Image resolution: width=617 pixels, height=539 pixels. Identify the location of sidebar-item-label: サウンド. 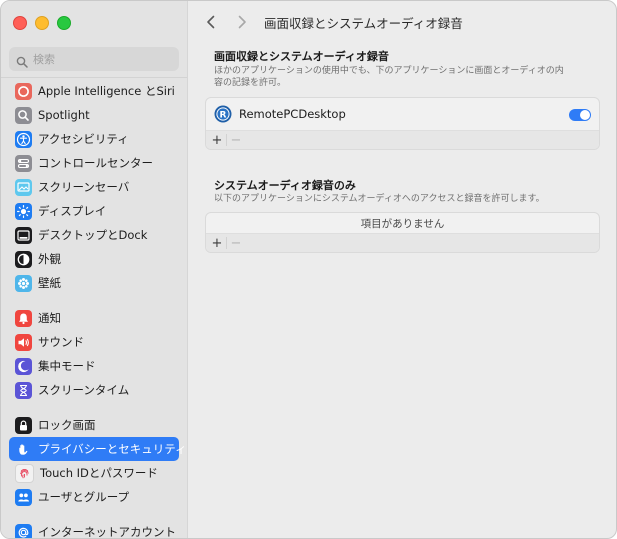
(61, 342).